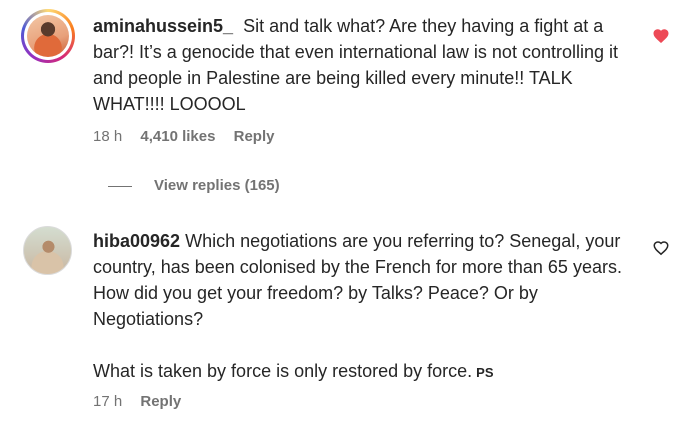 Image resolution: width=688 pixels, height=435 pixels. What do you see at coordinates (108, 401) in the screenshot?
I see `comment-time: 17 h` at bounding box center [108, 401].